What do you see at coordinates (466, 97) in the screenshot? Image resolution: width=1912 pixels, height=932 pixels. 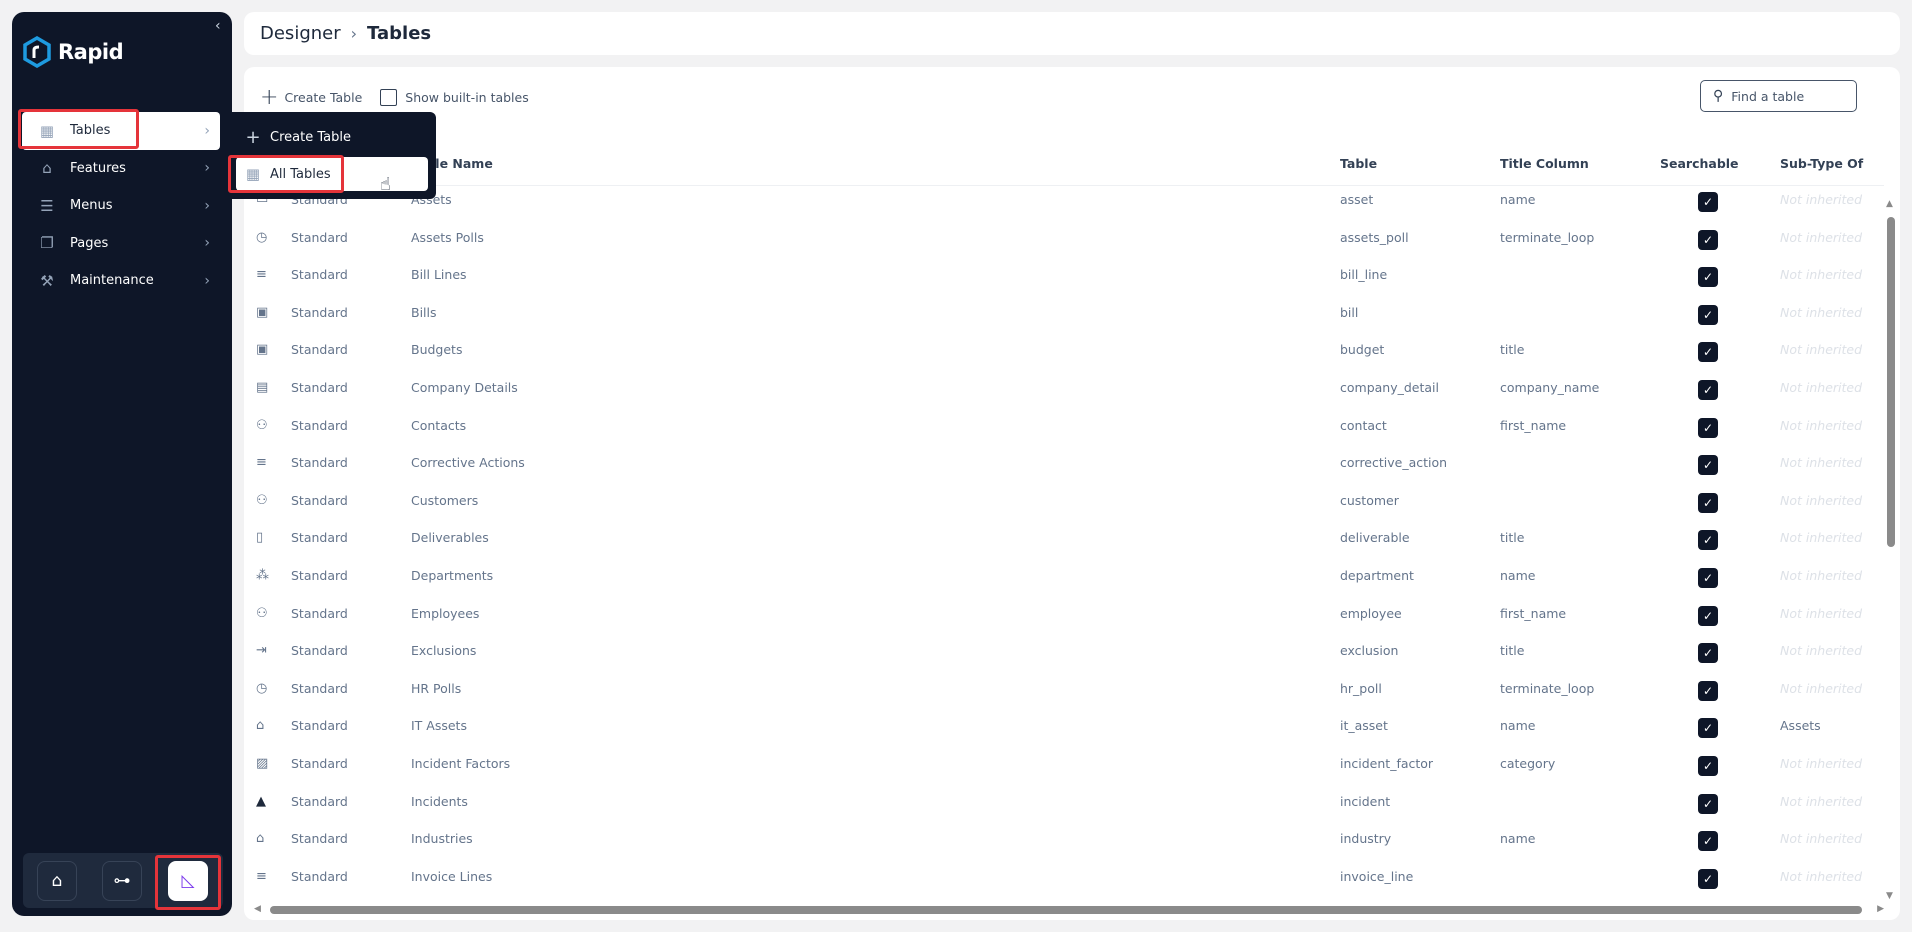 I see `show-builtin-label: Show built-in tables` at bounding box center [466, 97].